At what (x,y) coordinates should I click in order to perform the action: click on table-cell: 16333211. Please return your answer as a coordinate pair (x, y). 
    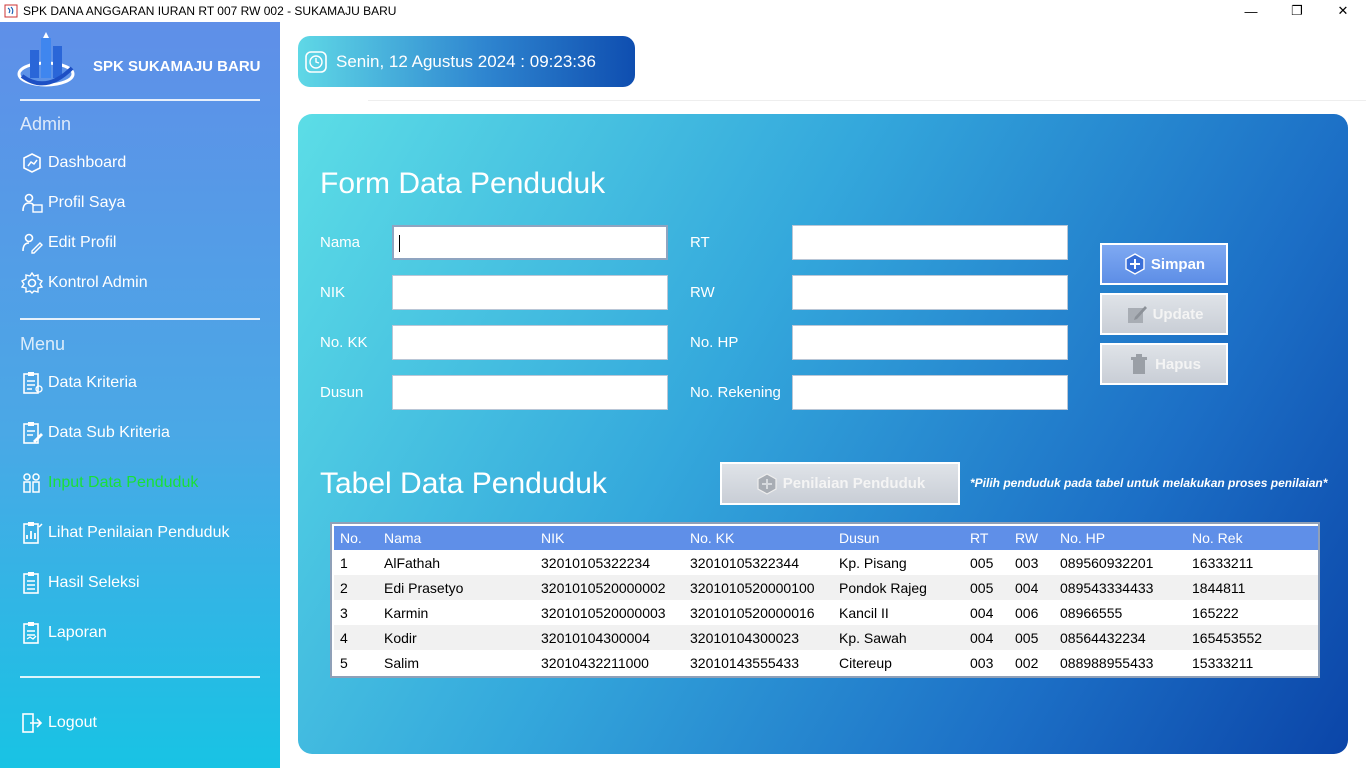
    Looking at the image, I should click on (1223, 562).